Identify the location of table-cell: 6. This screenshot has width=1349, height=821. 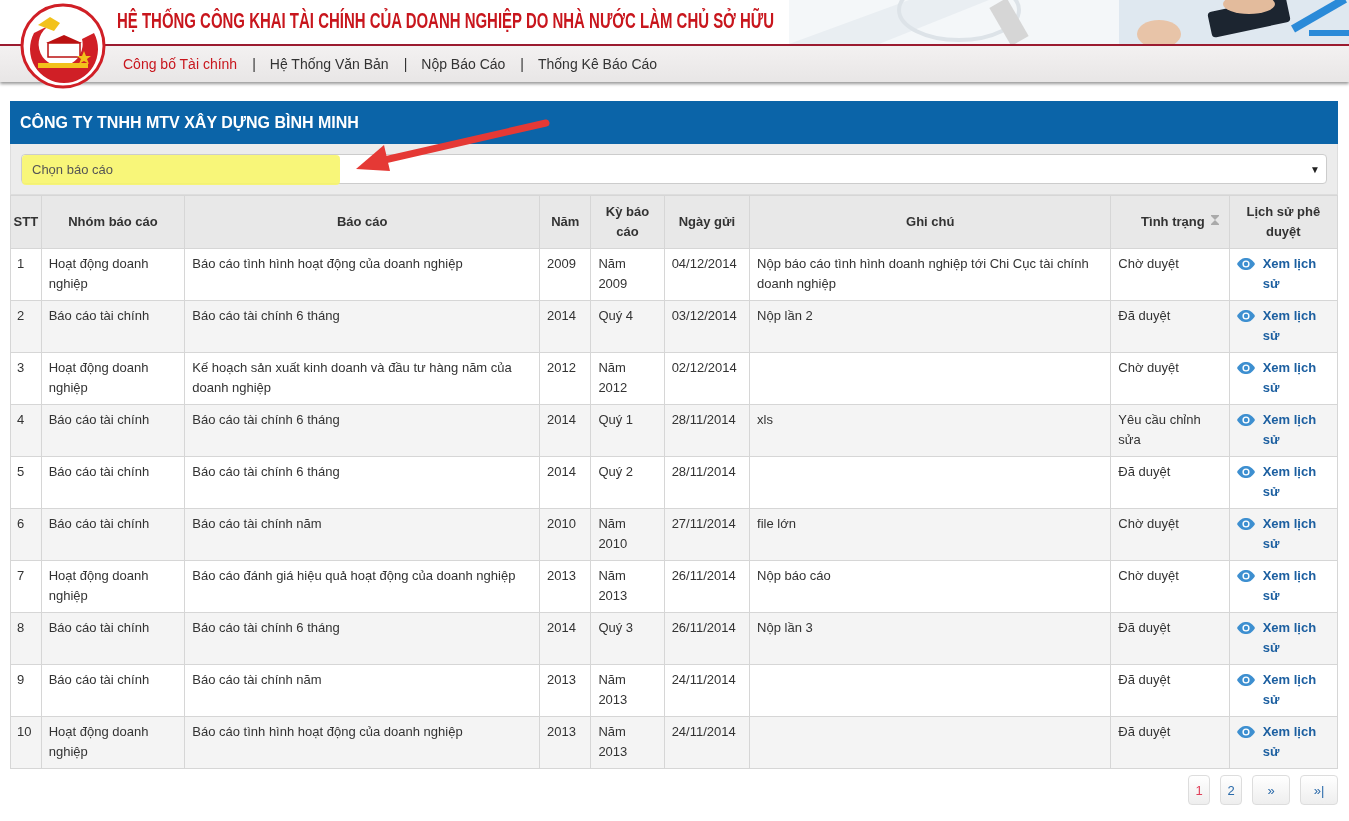
(21, 523).